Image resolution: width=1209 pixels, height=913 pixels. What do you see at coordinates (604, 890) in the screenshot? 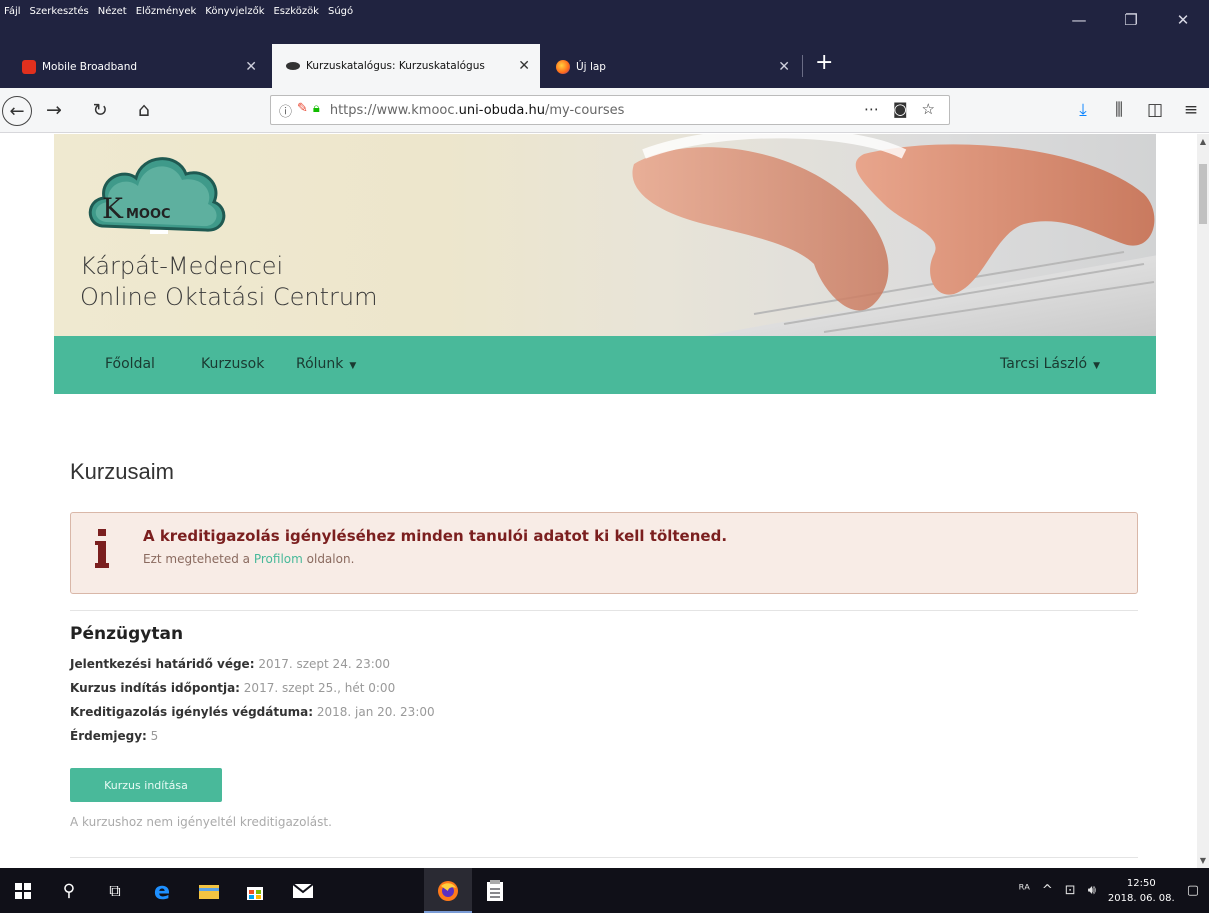
I see `windows-taskbar: ⚲ ⧉ e ᴿᴬ ^ ⊡ 🔊︎ 12:50 2018. 06. 08. ▢` at bounding box center [604, 890].